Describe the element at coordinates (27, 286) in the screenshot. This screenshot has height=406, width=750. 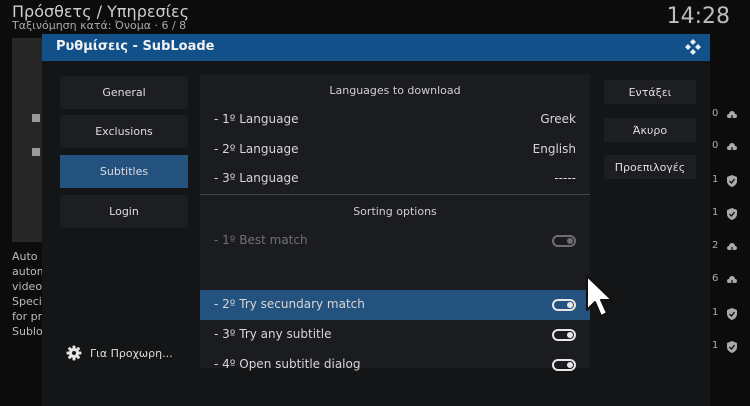
I see `background-desc-line: video` at that location.